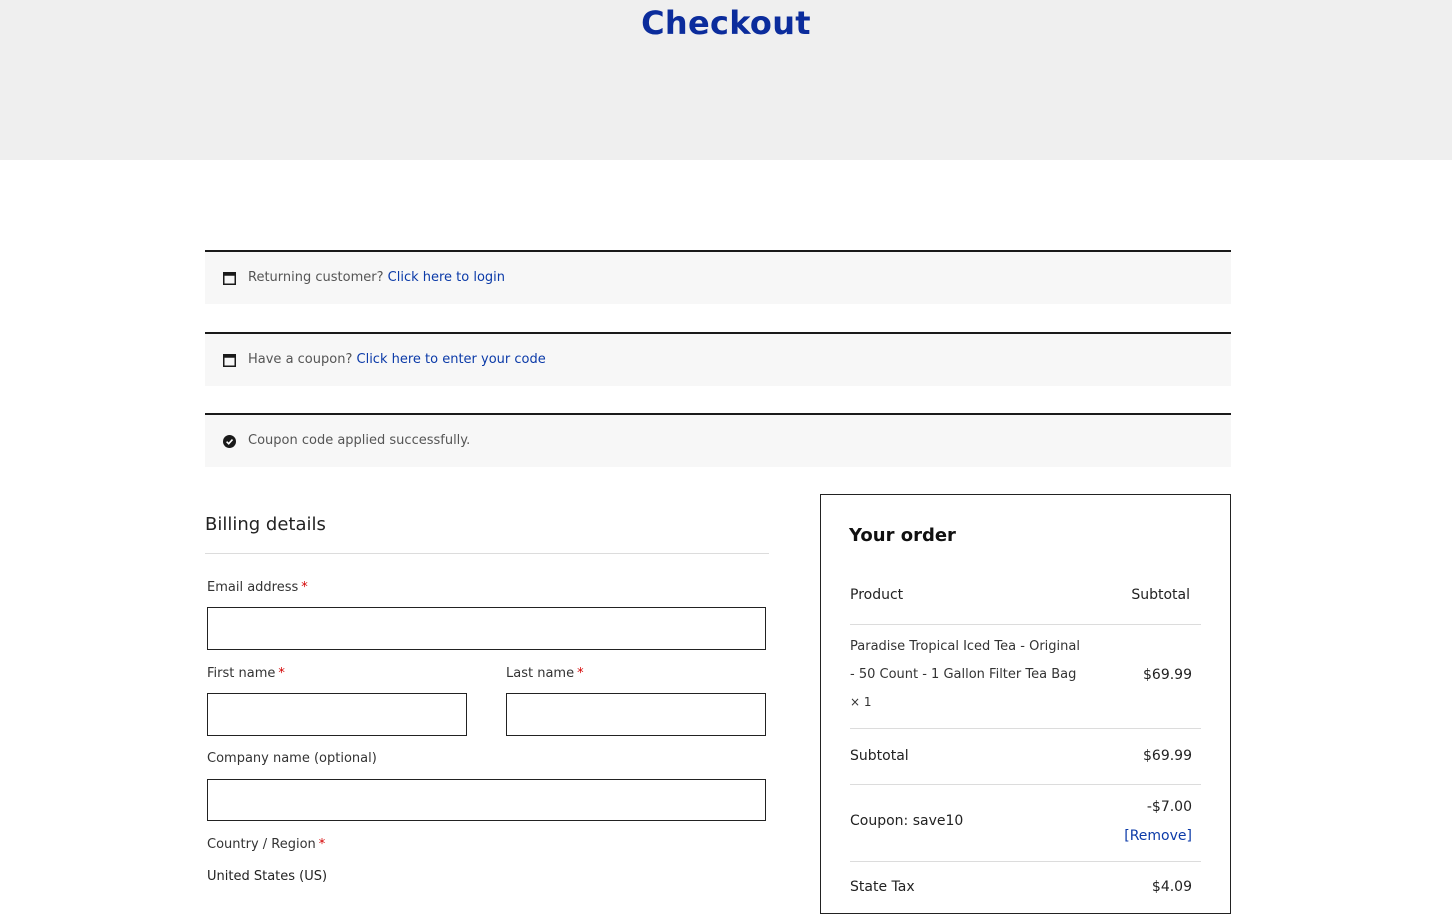 The width and height of the screenshot is (1452, 914). I want to click on email-label-text: Email address, so click(253, 587).